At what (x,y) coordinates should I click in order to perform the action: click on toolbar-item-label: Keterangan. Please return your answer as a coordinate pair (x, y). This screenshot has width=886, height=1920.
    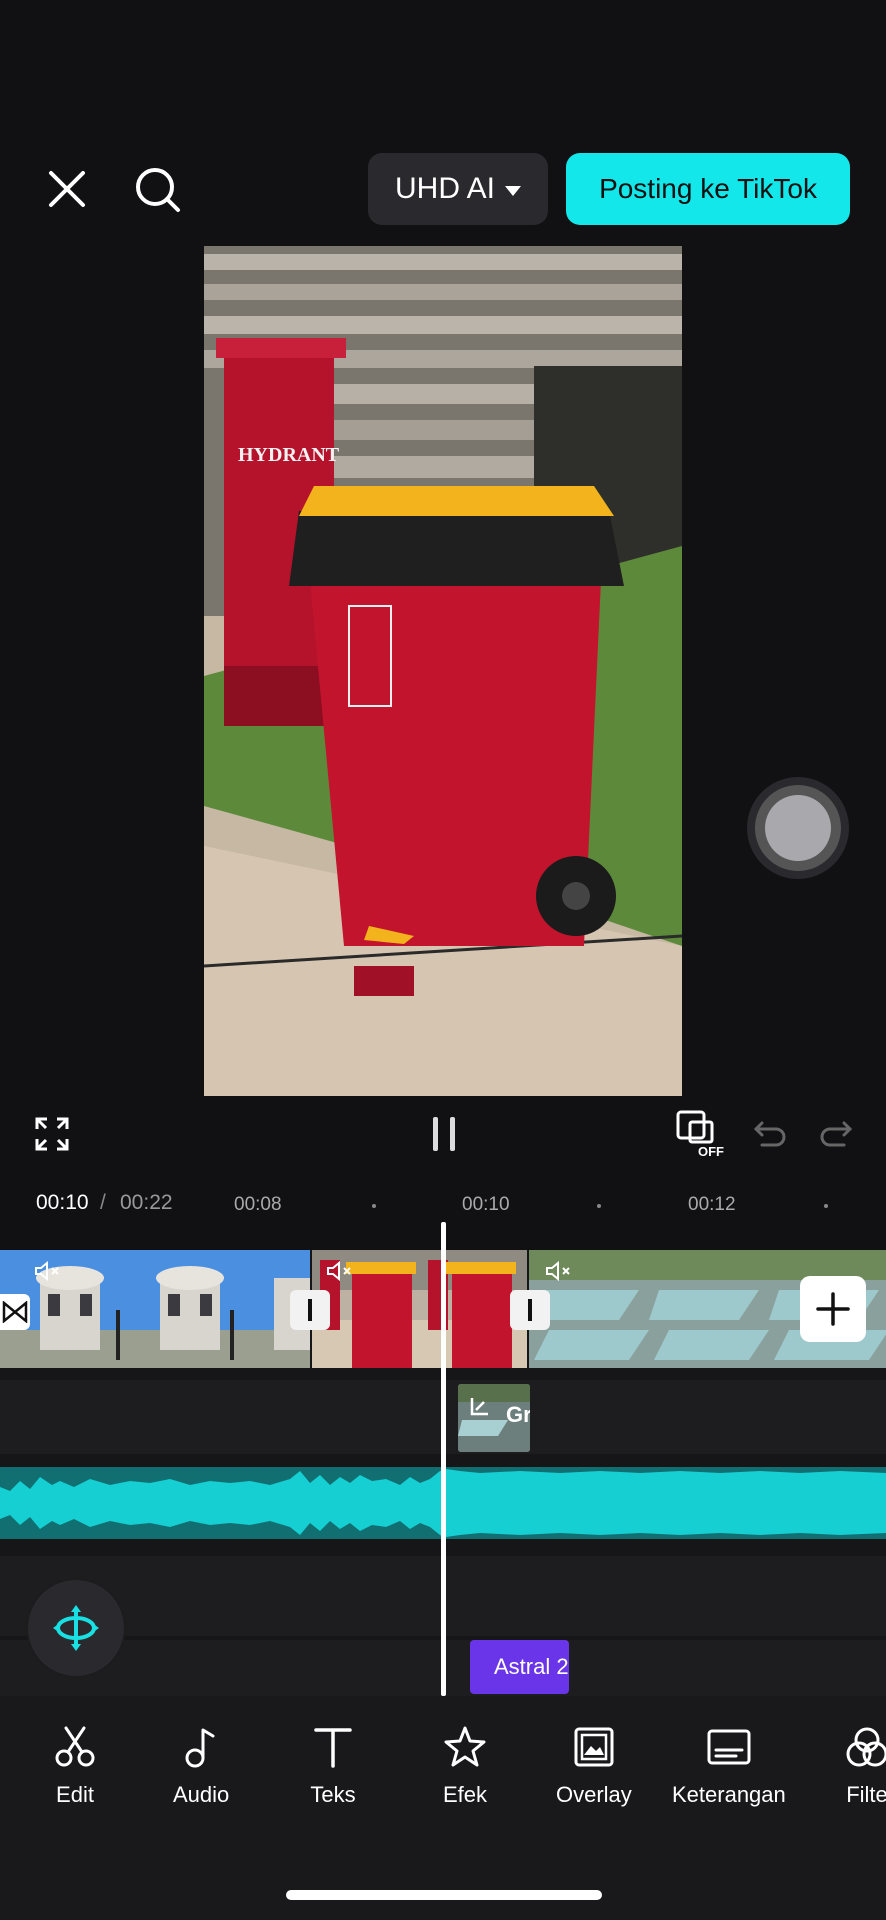
    Looking at the image, I should click on (729, 1794).